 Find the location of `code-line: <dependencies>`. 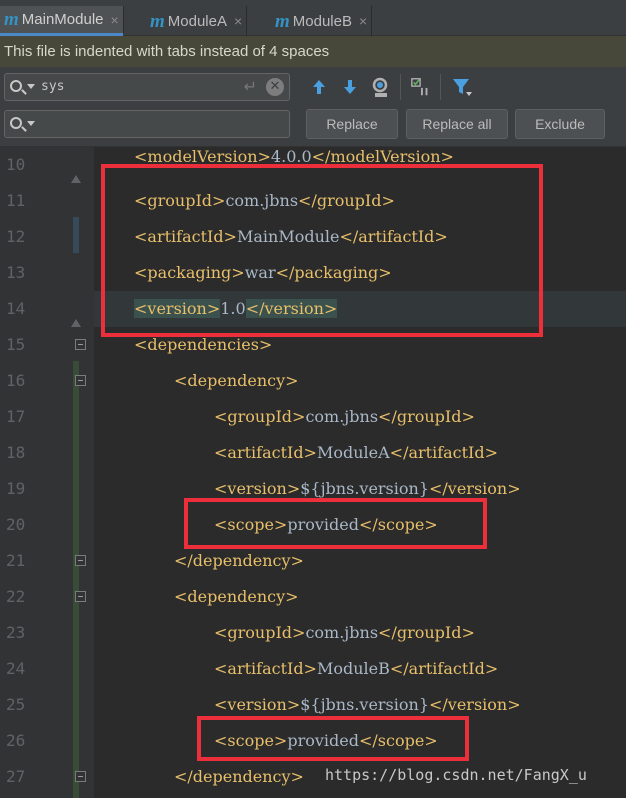

code-line: <dependencies> is located at coordinates (203, 345).